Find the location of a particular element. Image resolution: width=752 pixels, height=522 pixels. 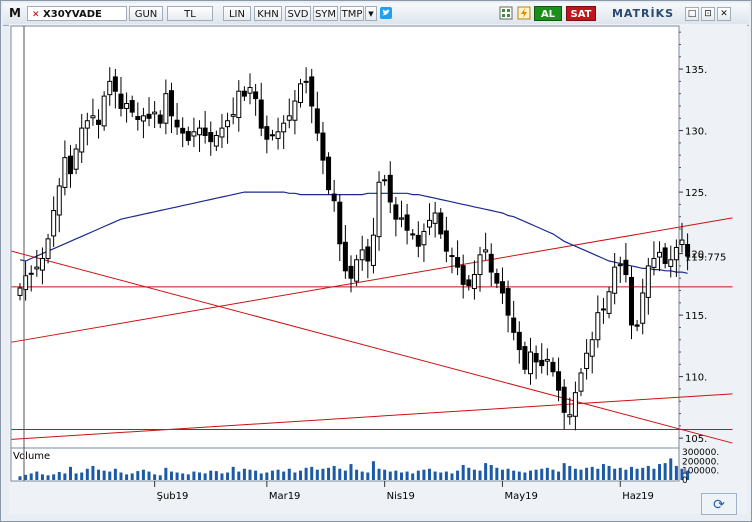

symbol-field: ✕ X30YVADE is located at coordinates (77, 13).